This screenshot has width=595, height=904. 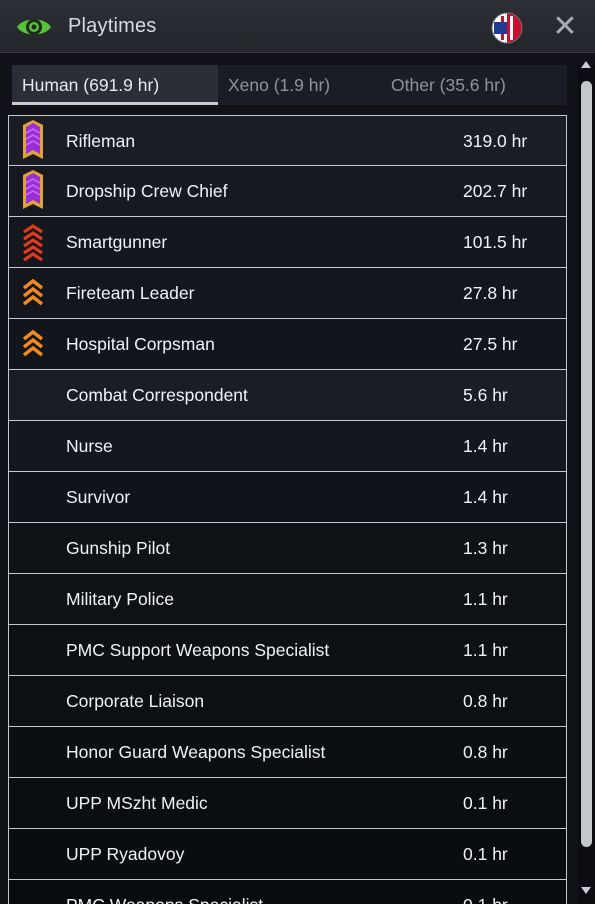 I want to click on window-title: Playtimes, so click(x=112, y=26).